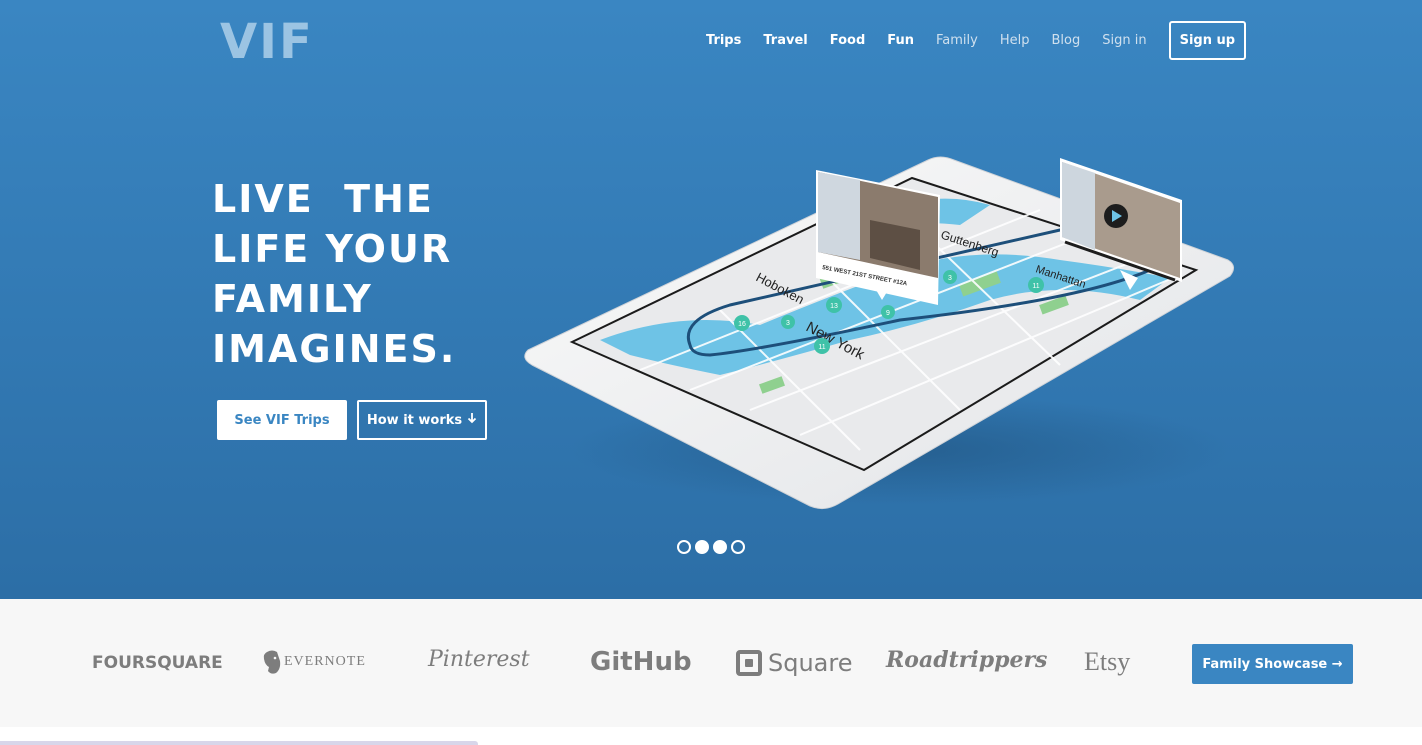 This screenshot has height=745, width=1422. I want to click on github-logo: GitHub, so click(641, 662).